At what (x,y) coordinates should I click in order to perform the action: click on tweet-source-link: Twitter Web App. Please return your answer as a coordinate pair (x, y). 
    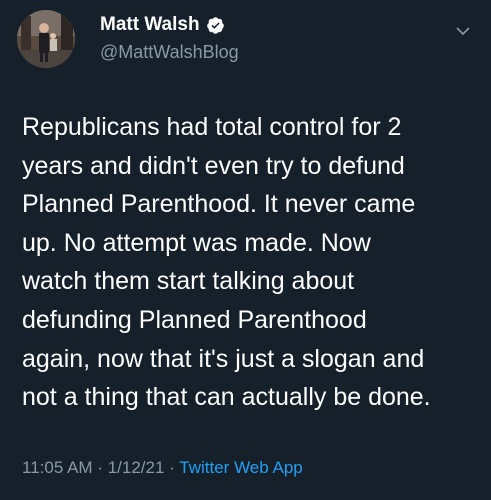
    Looking at the image, I should click on (240, 467).